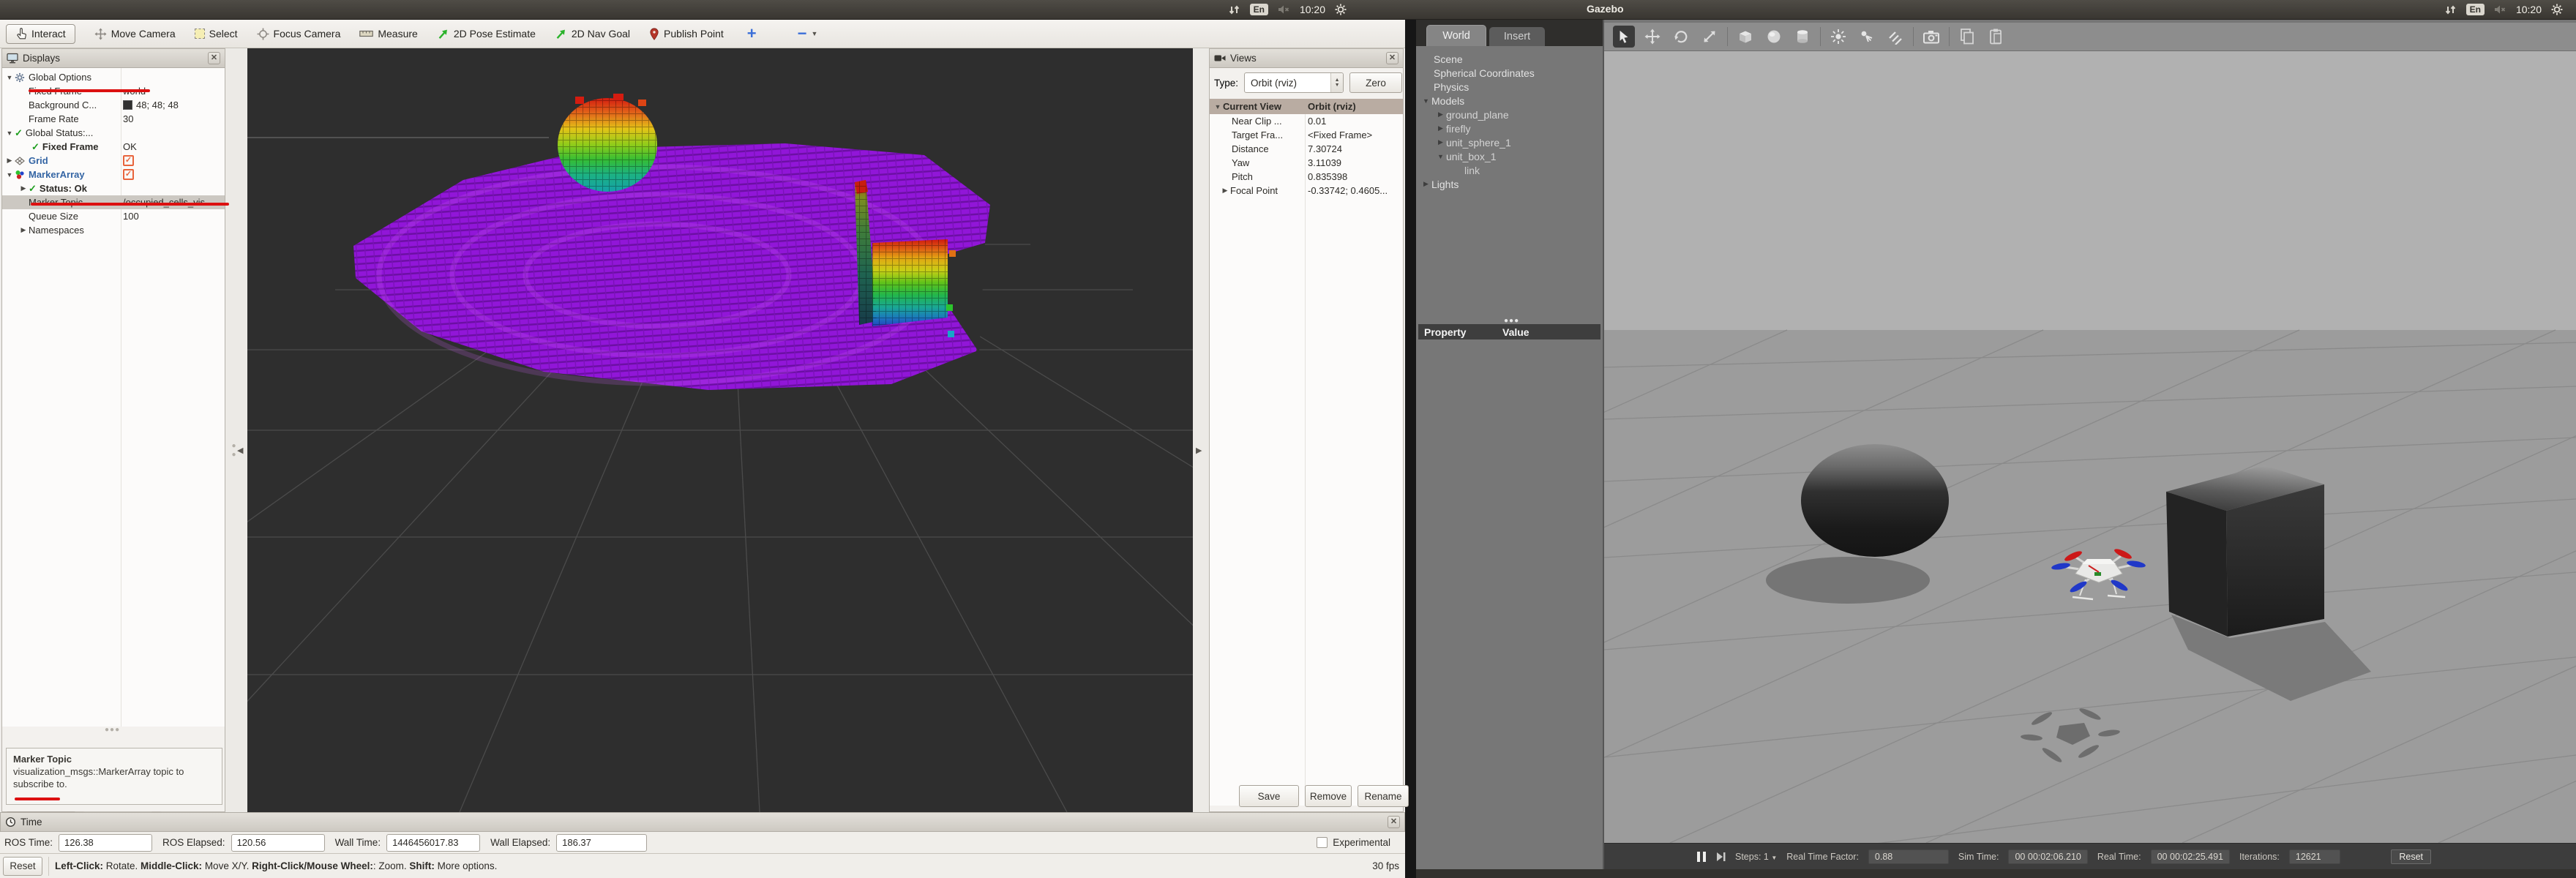 The height and width of the screenshot is (878, 2576). I want to click on remove-view-button: Remove, so click(1328, 796).